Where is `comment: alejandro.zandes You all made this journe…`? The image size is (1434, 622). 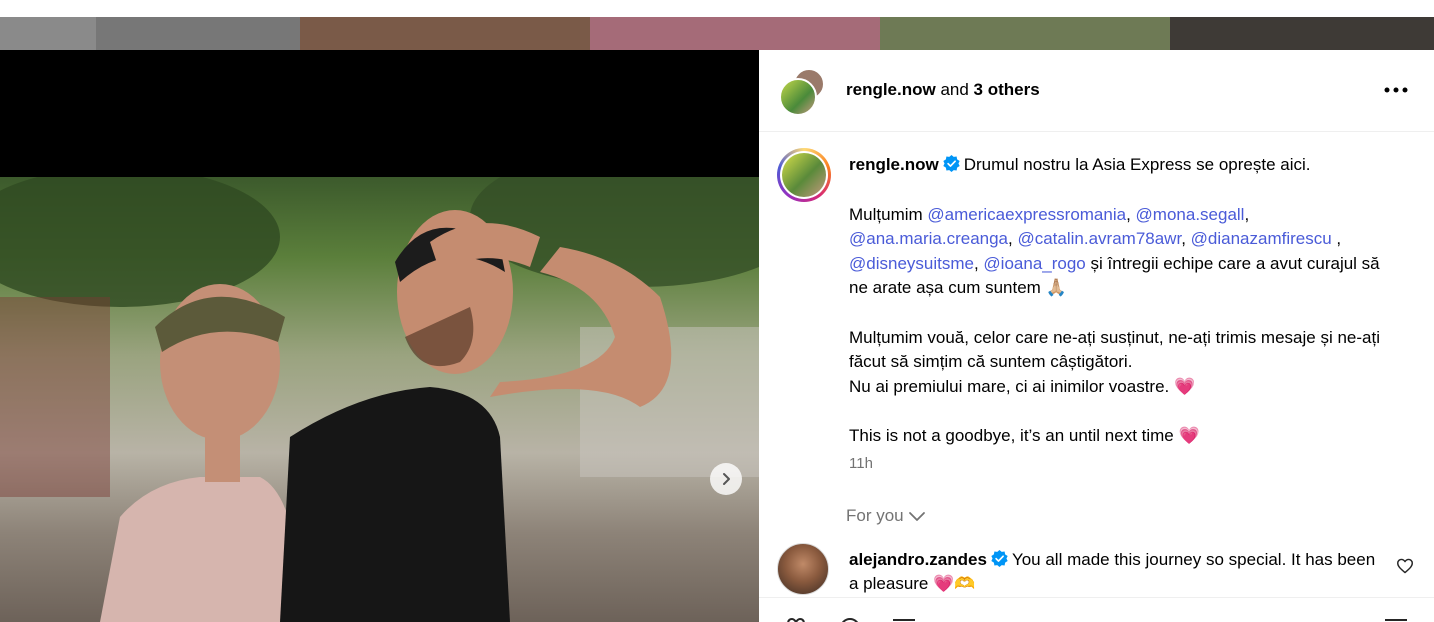 comment: alejandro.zandes You all made this journe… is located at coordinates (1114, 572).